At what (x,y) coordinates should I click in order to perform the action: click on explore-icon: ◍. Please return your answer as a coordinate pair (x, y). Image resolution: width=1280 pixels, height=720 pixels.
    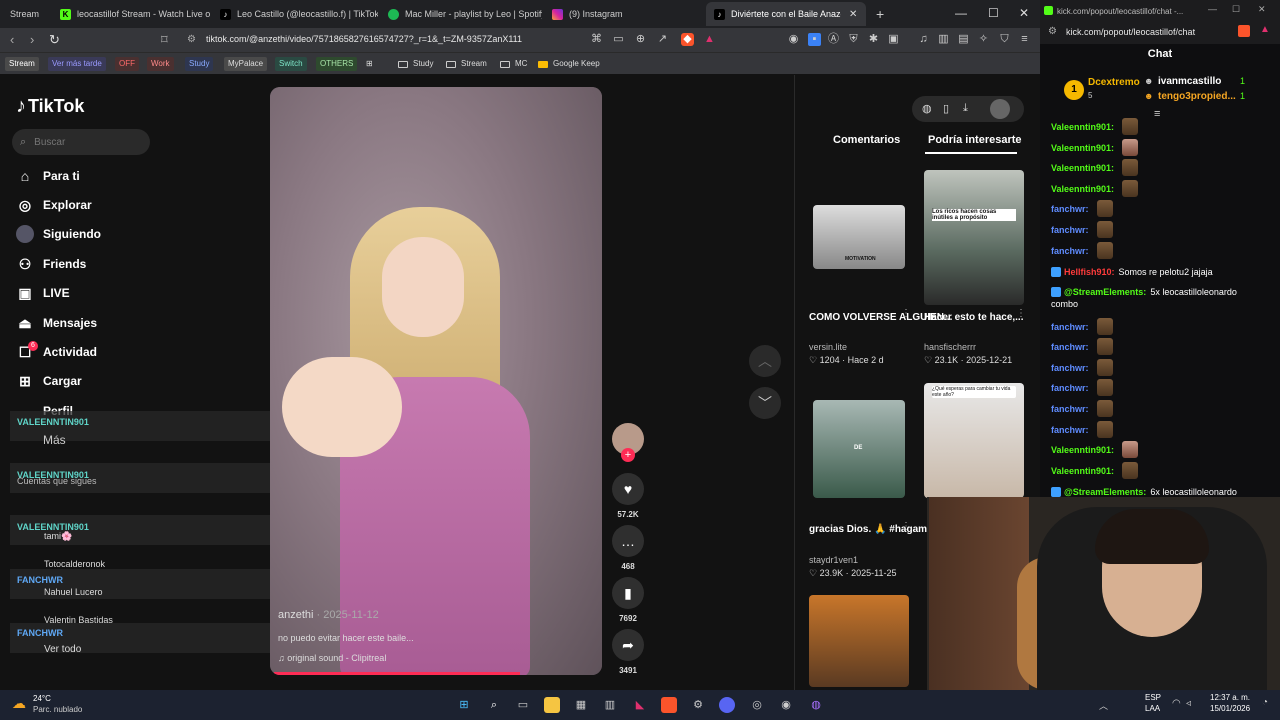
    Looking at the image, I should click on (927, 108).